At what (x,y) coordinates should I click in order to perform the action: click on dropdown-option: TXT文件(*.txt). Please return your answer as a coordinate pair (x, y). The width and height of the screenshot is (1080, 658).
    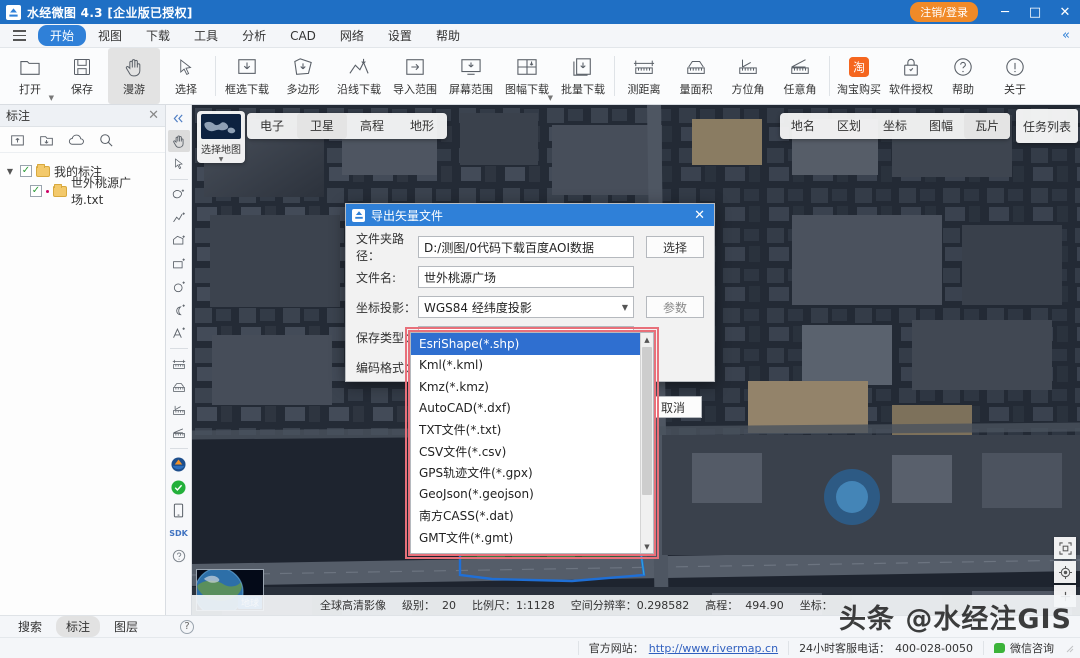
    Looking at the image, I should click on (532, 430).